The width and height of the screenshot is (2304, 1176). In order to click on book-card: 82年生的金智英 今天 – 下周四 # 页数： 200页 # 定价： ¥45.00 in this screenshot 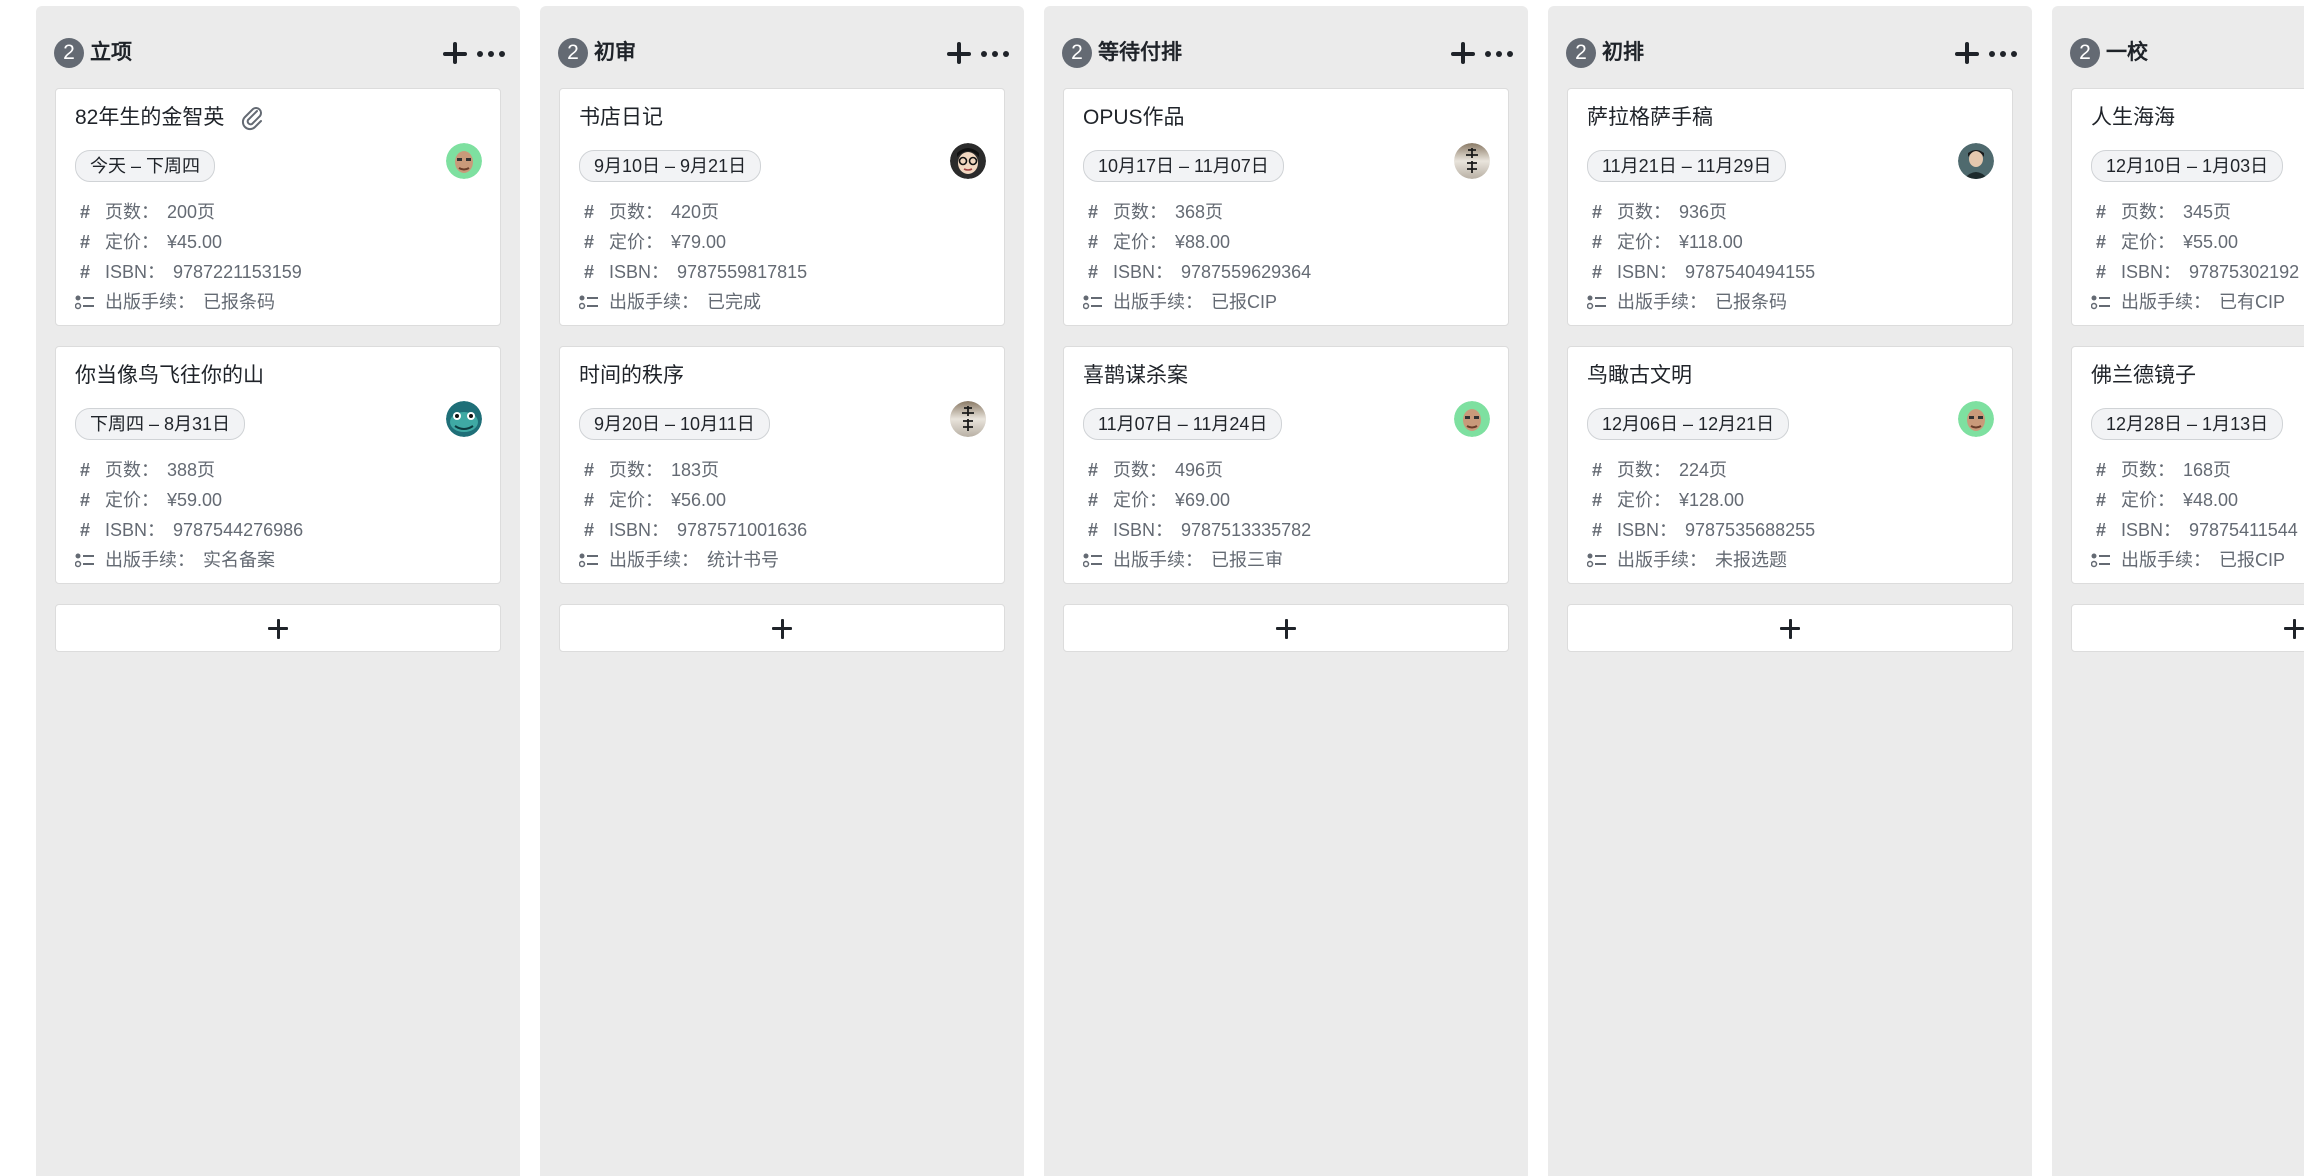, I will do `click(278, 207)`.